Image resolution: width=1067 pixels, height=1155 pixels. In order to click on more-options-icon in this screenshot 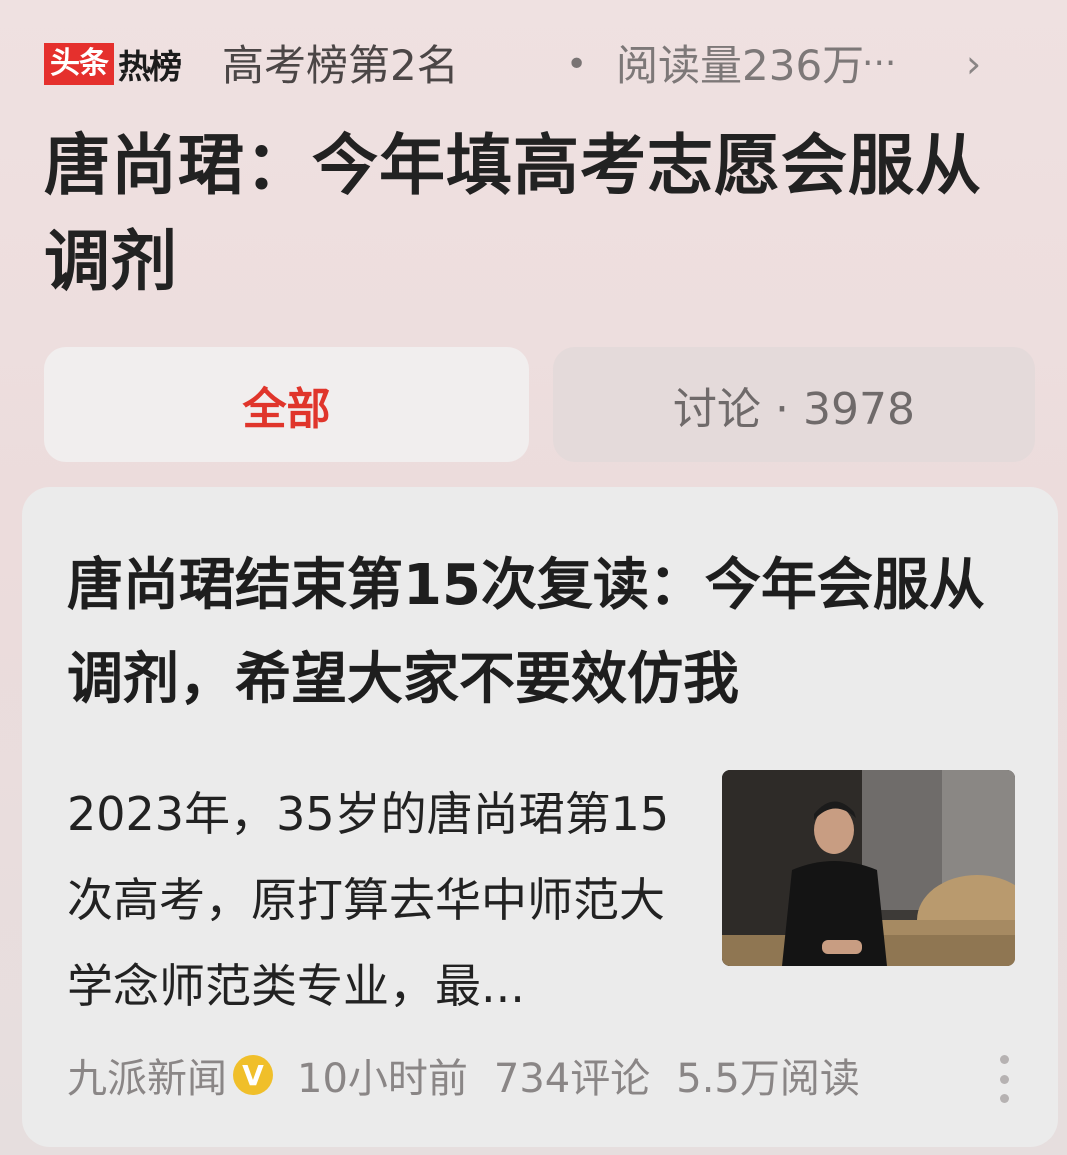, I will do `click(1005, 1079)`.